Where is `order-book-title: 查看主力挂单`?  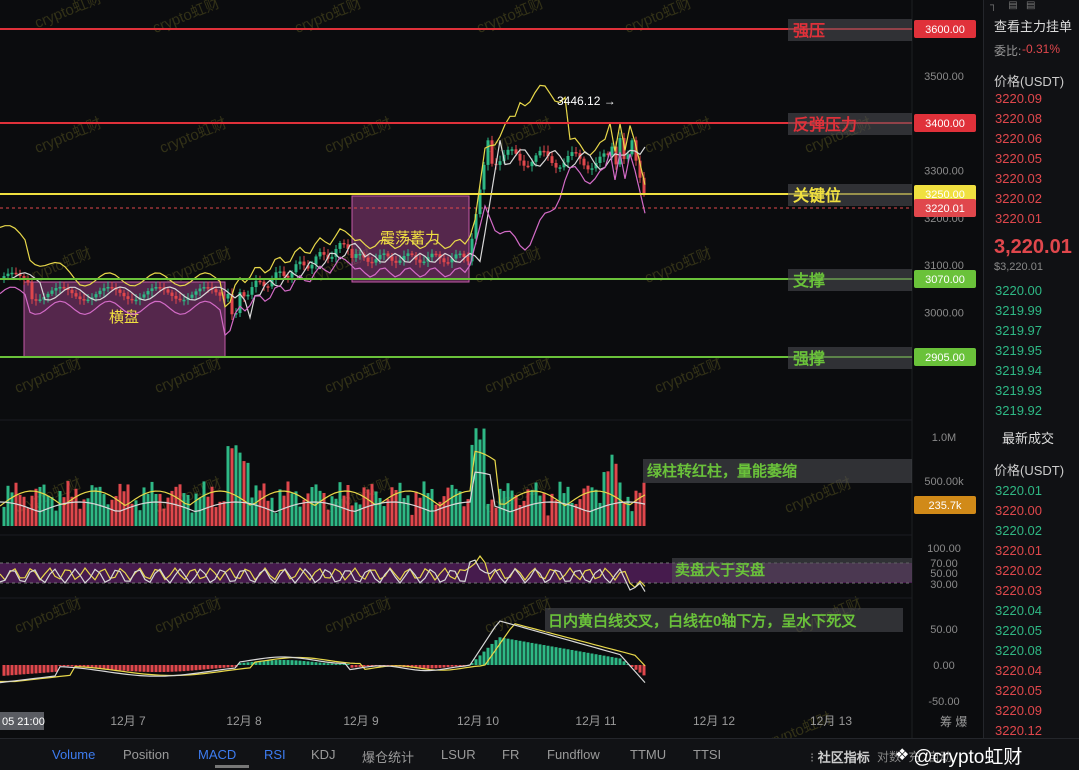
order-book-title: 查看主力挂单 is located at coordinates (1033, 25).